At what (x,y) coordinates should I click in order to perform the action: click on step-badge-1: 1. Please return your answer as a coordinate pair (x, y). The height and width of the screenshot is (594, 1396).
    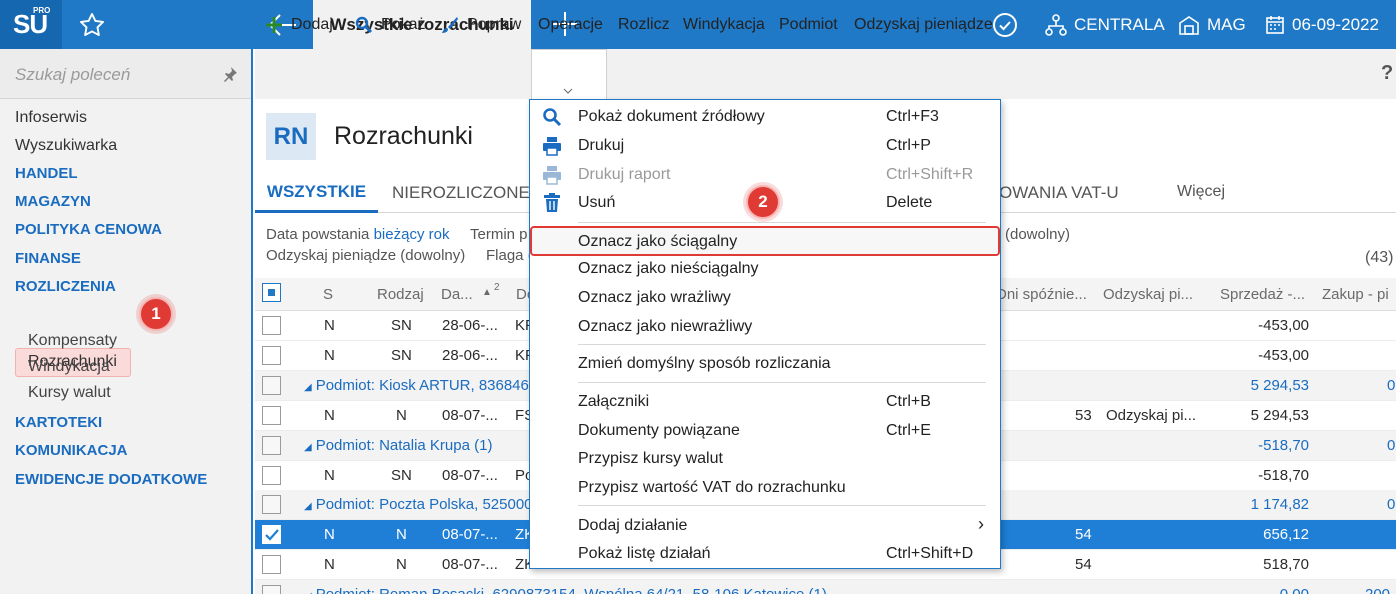
    Looking at the image, I should click on (156, 314).